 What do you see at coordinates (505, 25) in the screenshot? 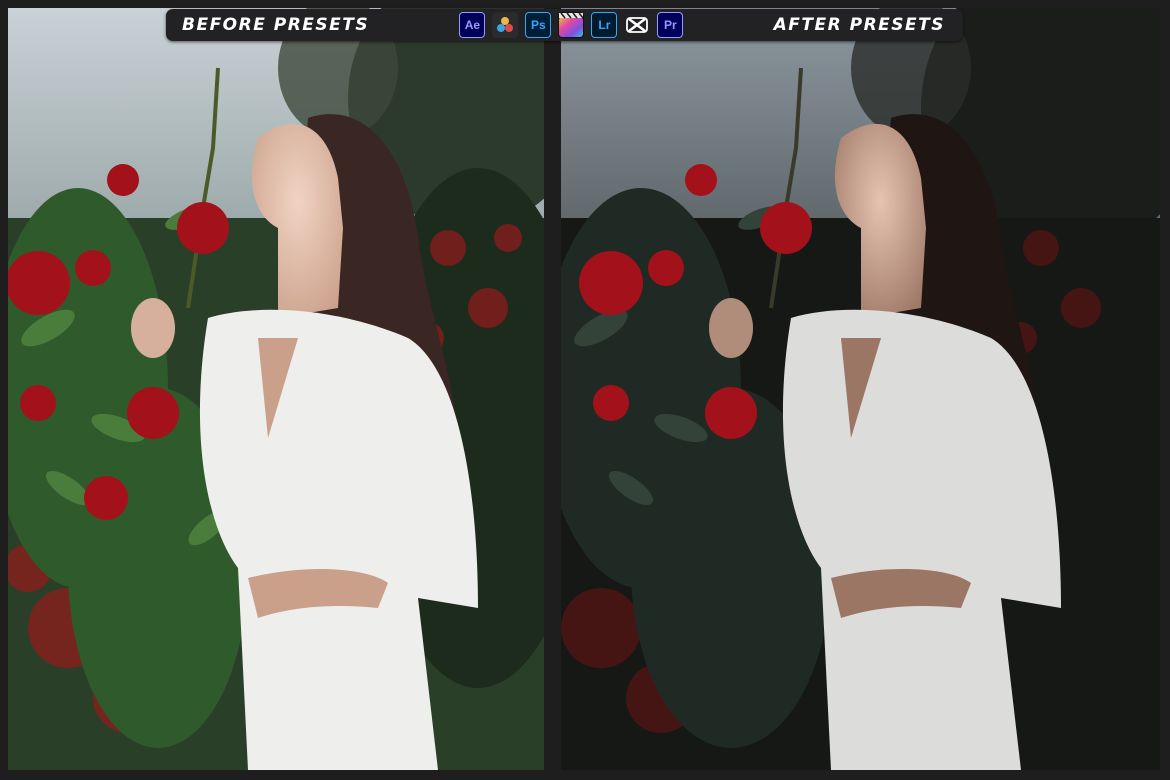
I see `davinci-resolve-icon` at bounding box center [505, 25].